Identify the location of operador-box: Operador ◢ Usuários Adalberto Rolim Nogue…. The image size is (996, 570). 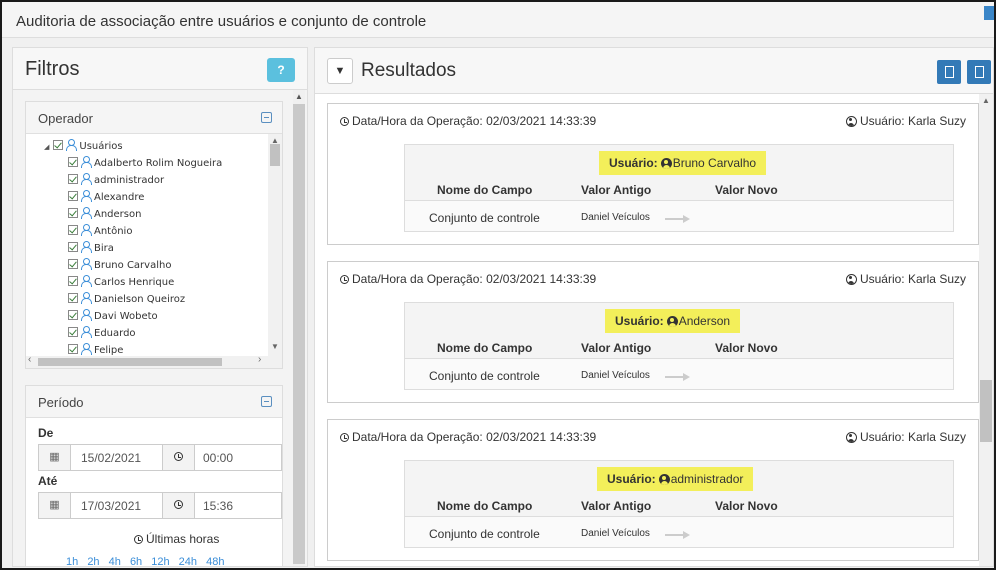
(154, 235).